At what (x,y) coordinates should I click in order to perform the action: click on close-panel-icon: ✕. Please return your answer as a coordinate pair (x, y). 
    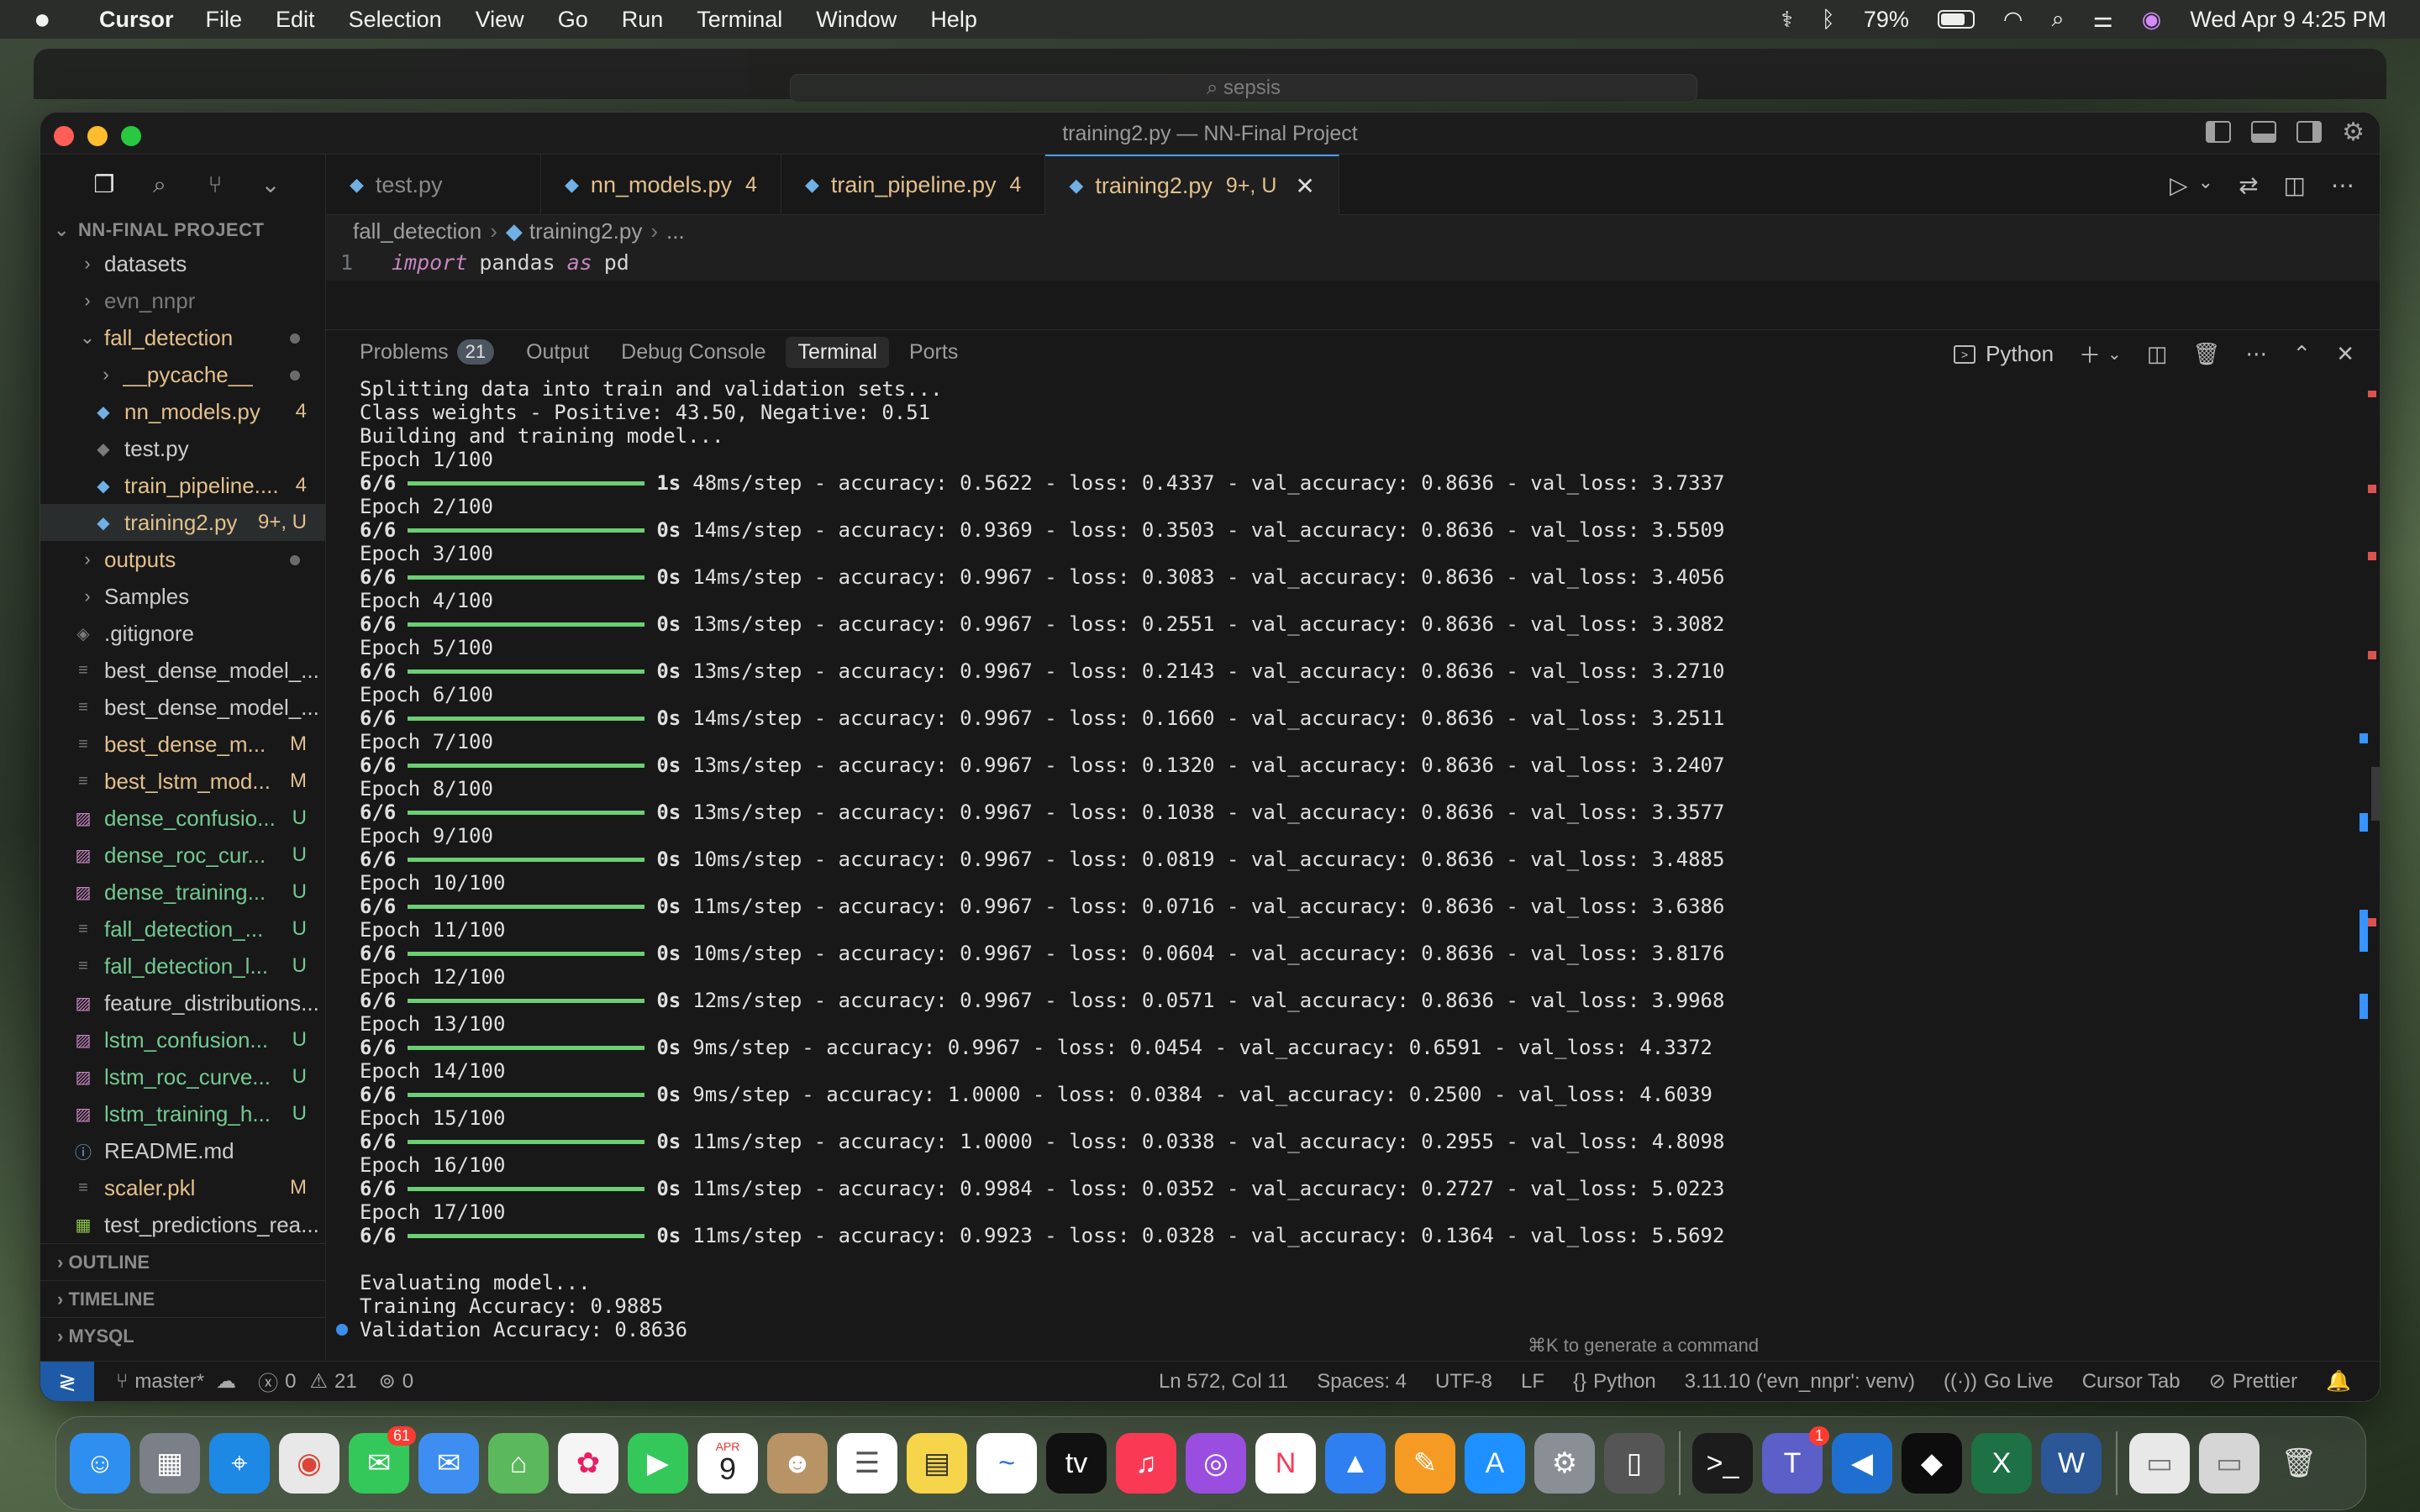
    Looking at the image, I should click on (2345, 354).